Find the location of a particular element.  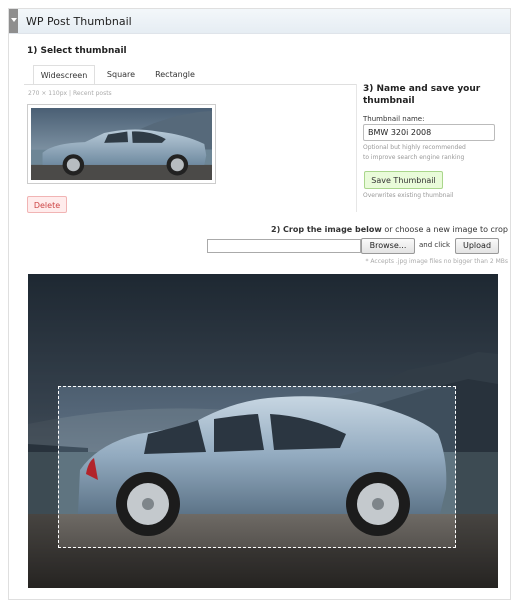

column-divider is located at coordinates (356, 148).